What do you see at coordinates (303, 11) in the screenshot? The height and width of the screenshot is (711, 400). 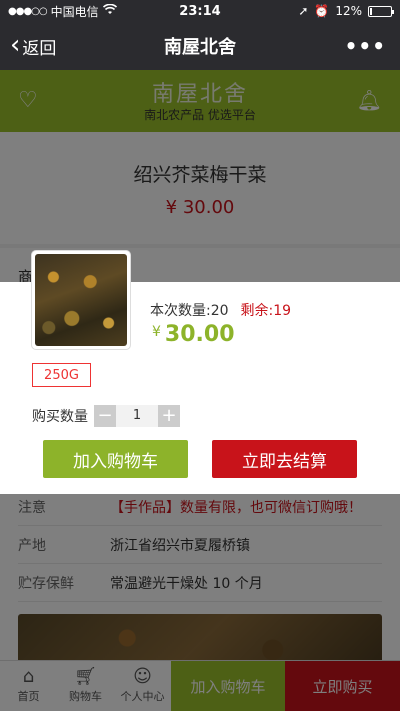 I see `location-icon: ➚` at bounding box center [303, 11].